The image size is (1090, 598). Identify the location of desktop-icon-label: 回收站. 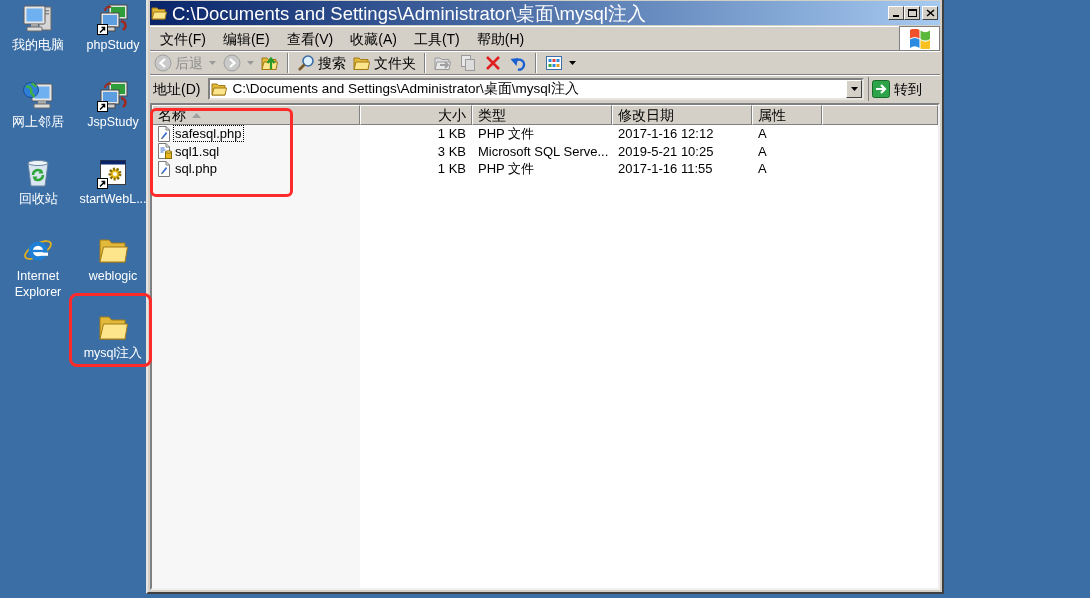
(38, 199).